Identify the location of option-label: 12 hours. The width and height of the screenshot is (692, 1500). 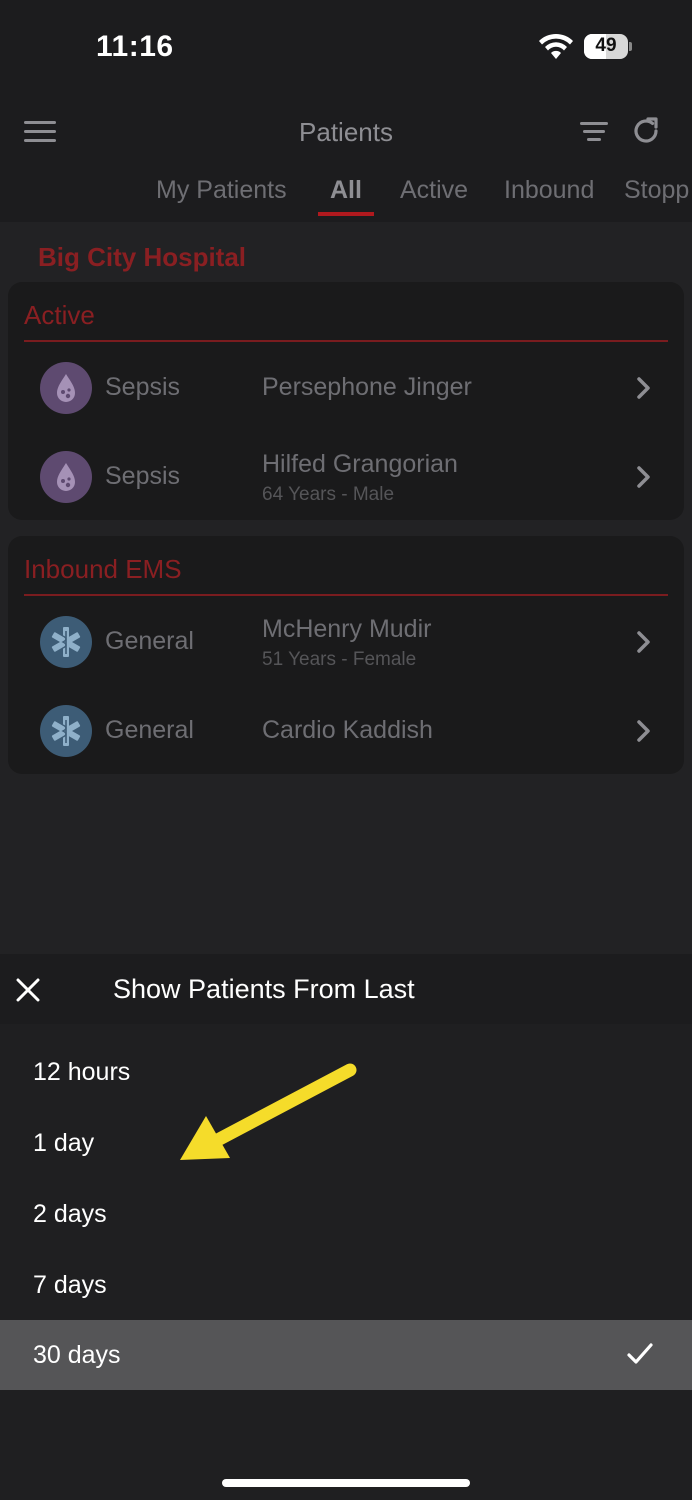
(82, 1072).